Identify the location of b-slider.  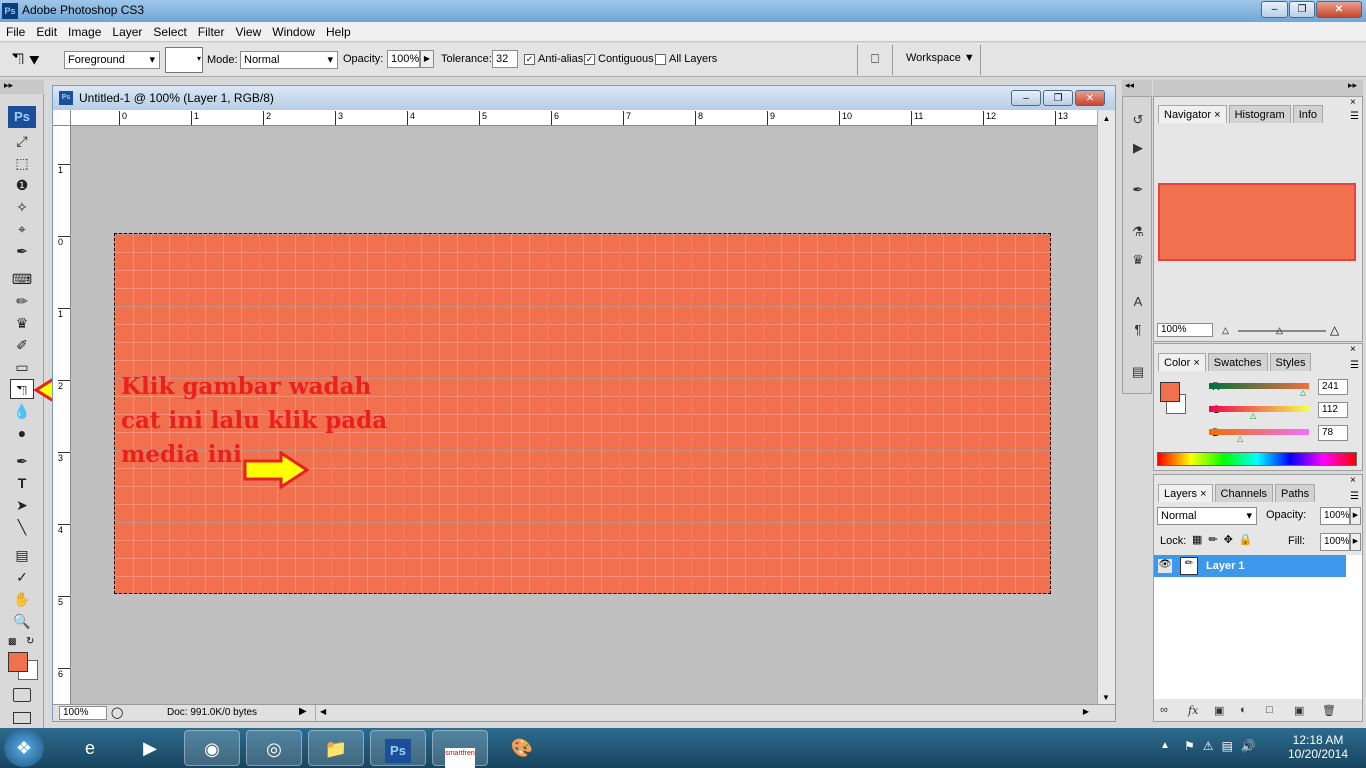
(1259, 432).